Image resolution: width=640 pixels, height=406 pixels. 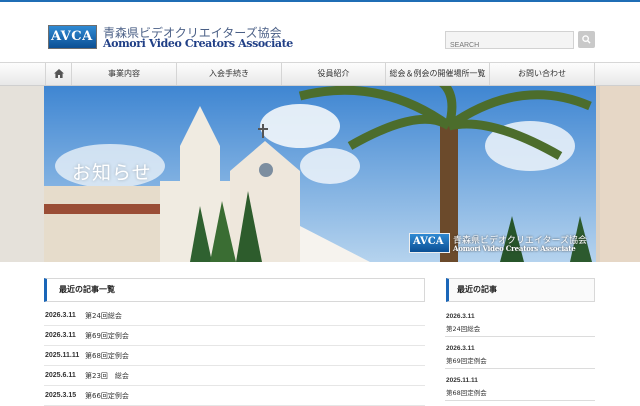 I want to click on hero-logo-mark-text: AVCA, so click(x=428, y=241).